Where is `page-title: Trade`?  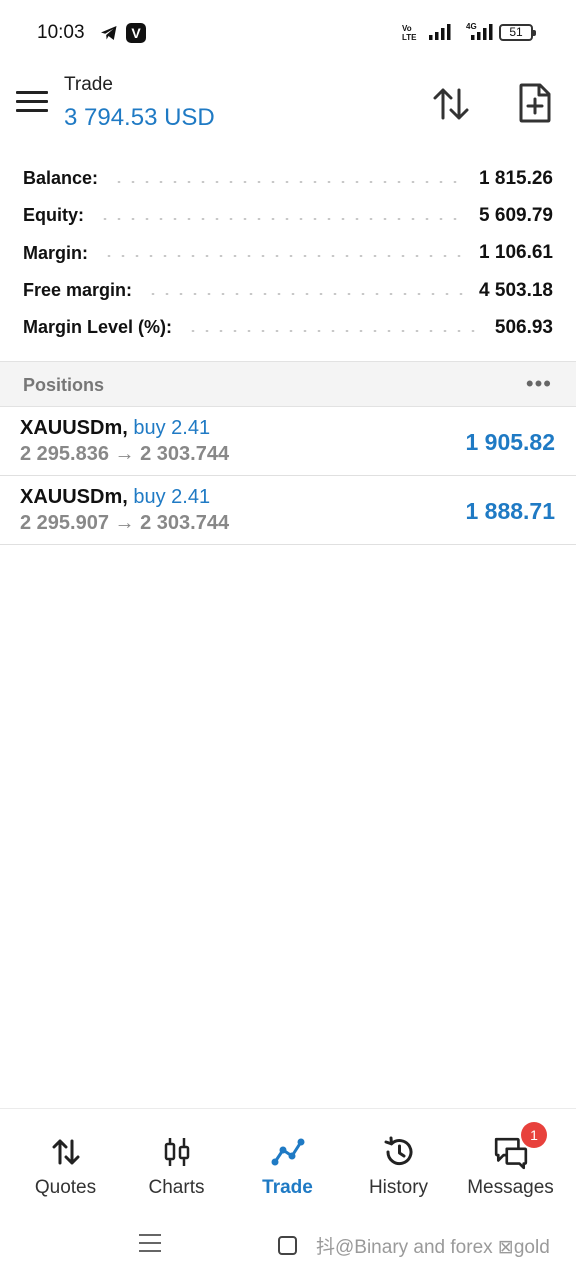 page-title: Trade is located at coordinates (88, 84).